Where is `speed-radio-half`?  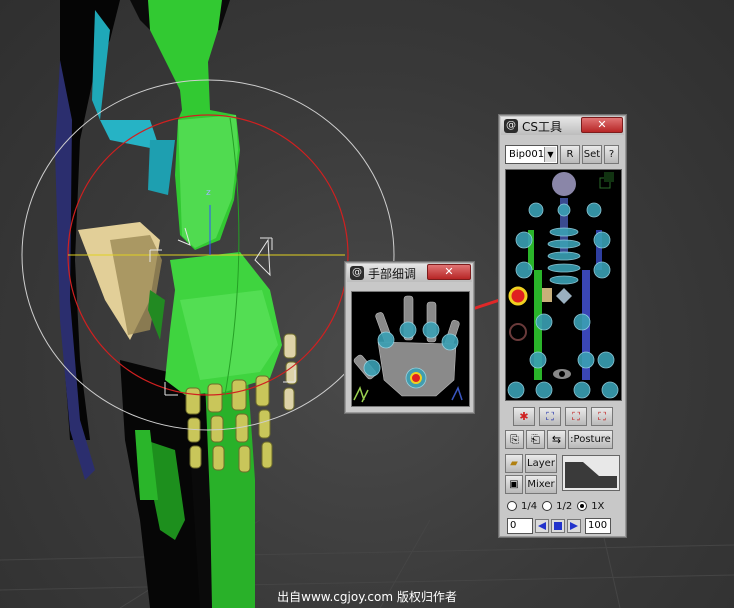 speed-radio-half is located at coordinates (547, 506).